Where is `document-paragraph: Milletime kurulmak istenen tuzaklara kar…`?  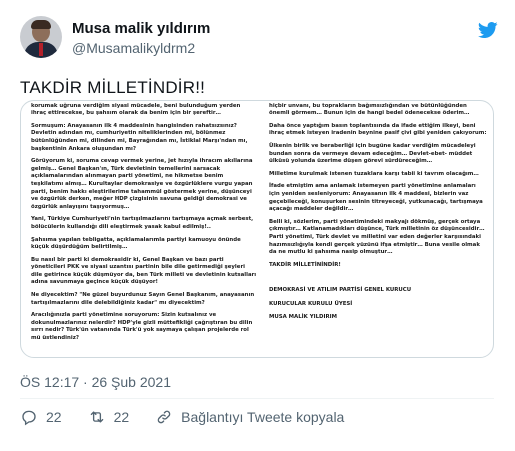
document-paragraph: Milletime kurulmak istenen tuzaklara kar… is located at coordinates (374, 173).